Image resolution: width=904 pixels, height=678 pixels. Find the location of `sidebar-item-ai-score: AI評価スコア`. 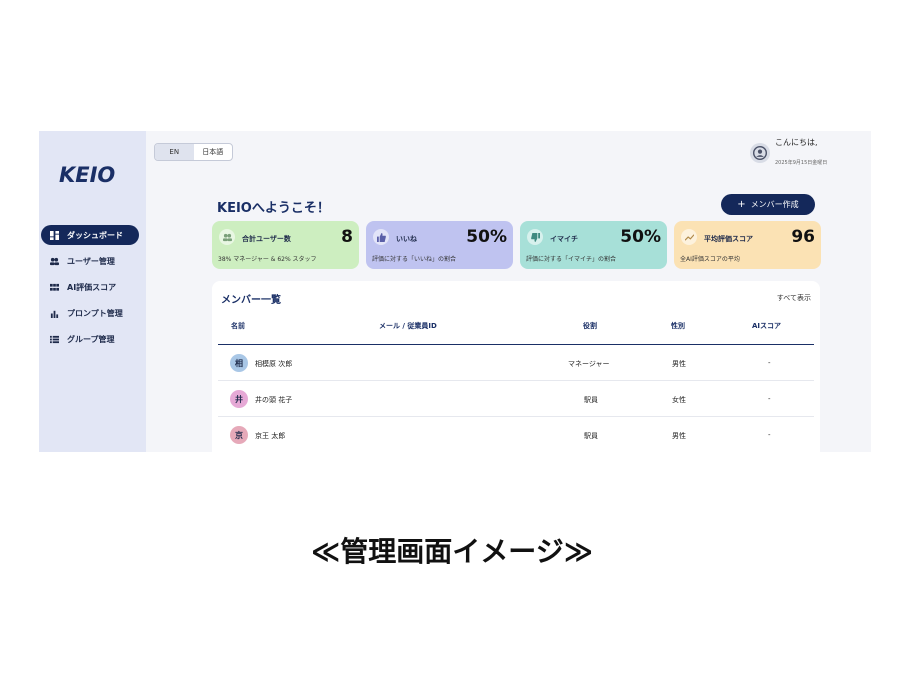

sidebar-item-ai-score: AI評価スコア is located at coordinates (90, 287).